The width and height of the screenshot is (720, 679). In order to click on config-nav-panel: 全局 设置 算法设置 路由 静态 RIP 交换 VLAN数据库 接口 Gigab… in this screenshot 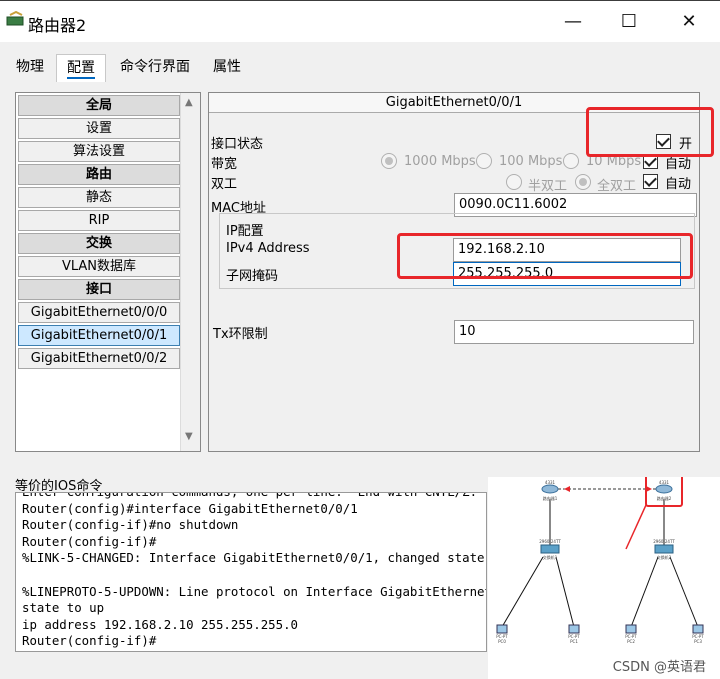, I will do `click(108, 272)`.